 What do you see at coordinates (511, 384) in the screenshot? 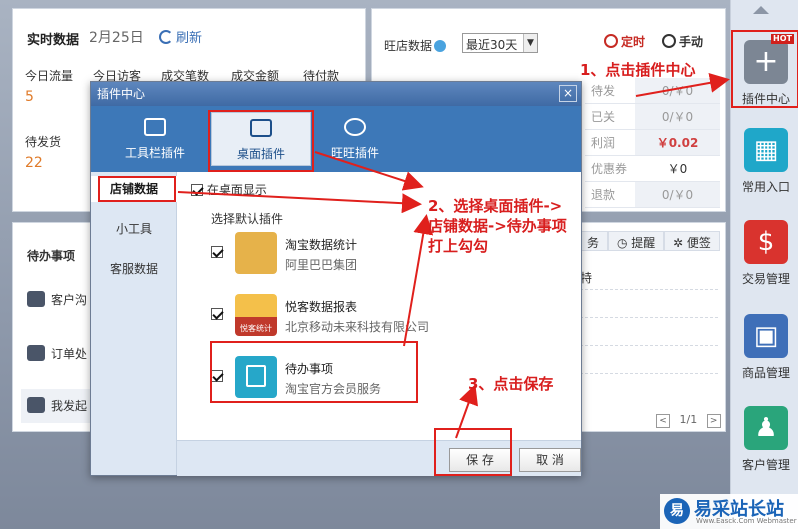
I see `annotation-step3: 3、点击保存` at bounding box center [511, 384].